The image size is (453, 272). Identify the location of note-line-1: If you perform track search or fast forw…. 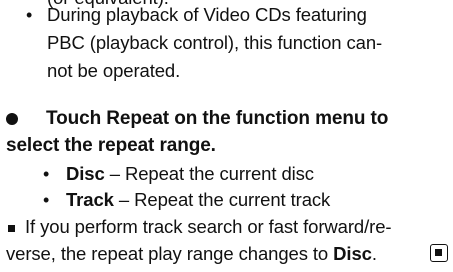
(208, 226).